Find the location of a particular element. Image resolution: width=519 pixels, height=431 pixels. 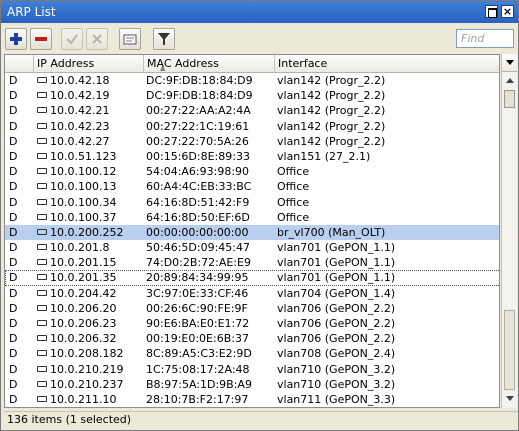

row-interface: vlan142 (Progr_2.2) is located at coordinates (331, 126).